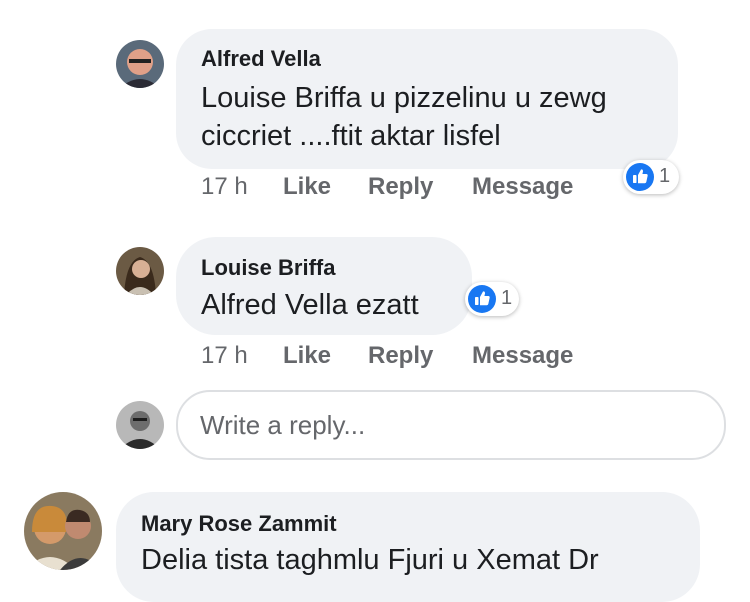 The width and height of the screenshot is (750, 602). Describe the element at coordinates (140, 271) in the screenshot. I see `avatar-louise-briffa` at that location.